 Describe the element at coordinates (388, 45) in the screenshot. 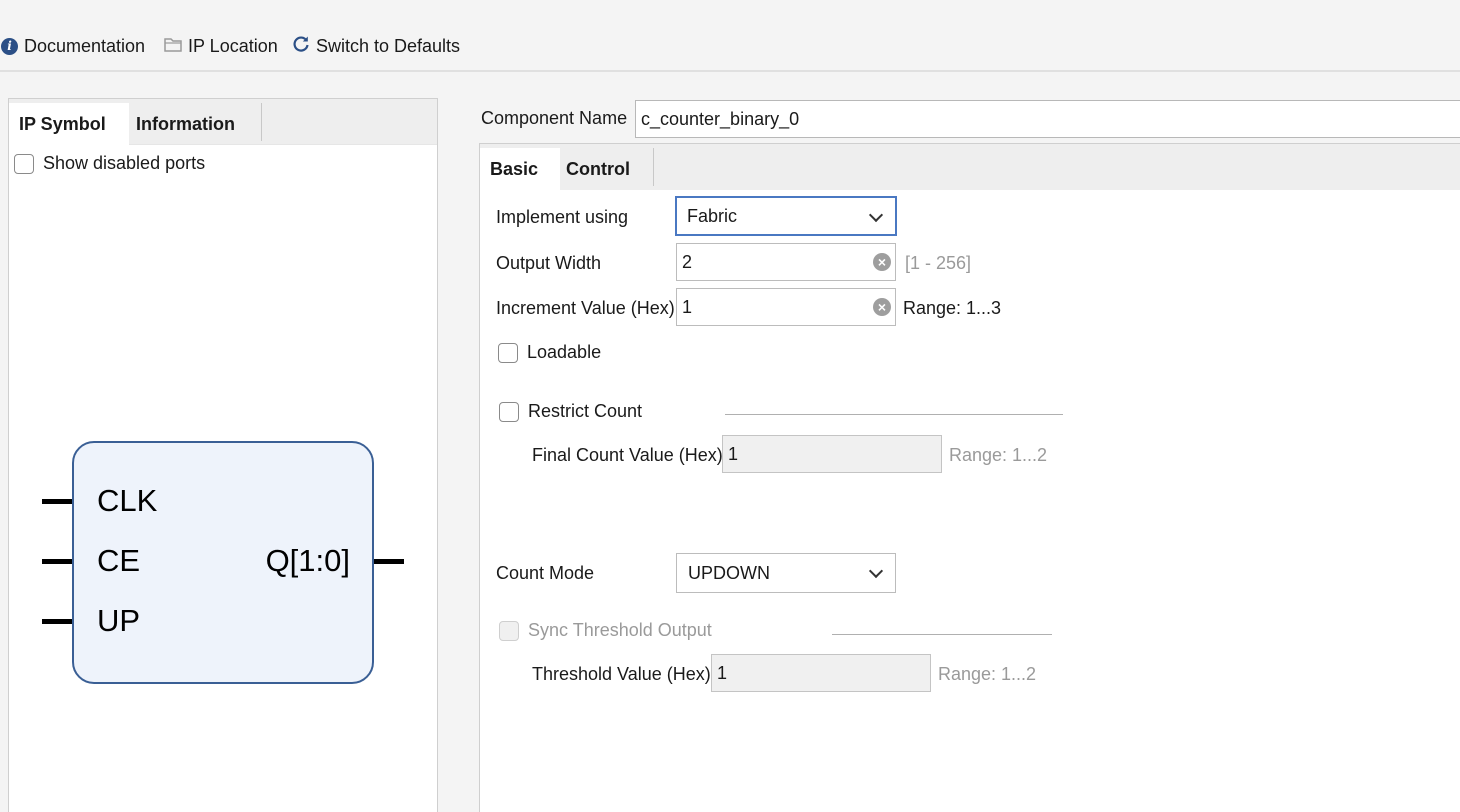

I see `switch-to-defaults-label: Switch to Defaults` at that location.